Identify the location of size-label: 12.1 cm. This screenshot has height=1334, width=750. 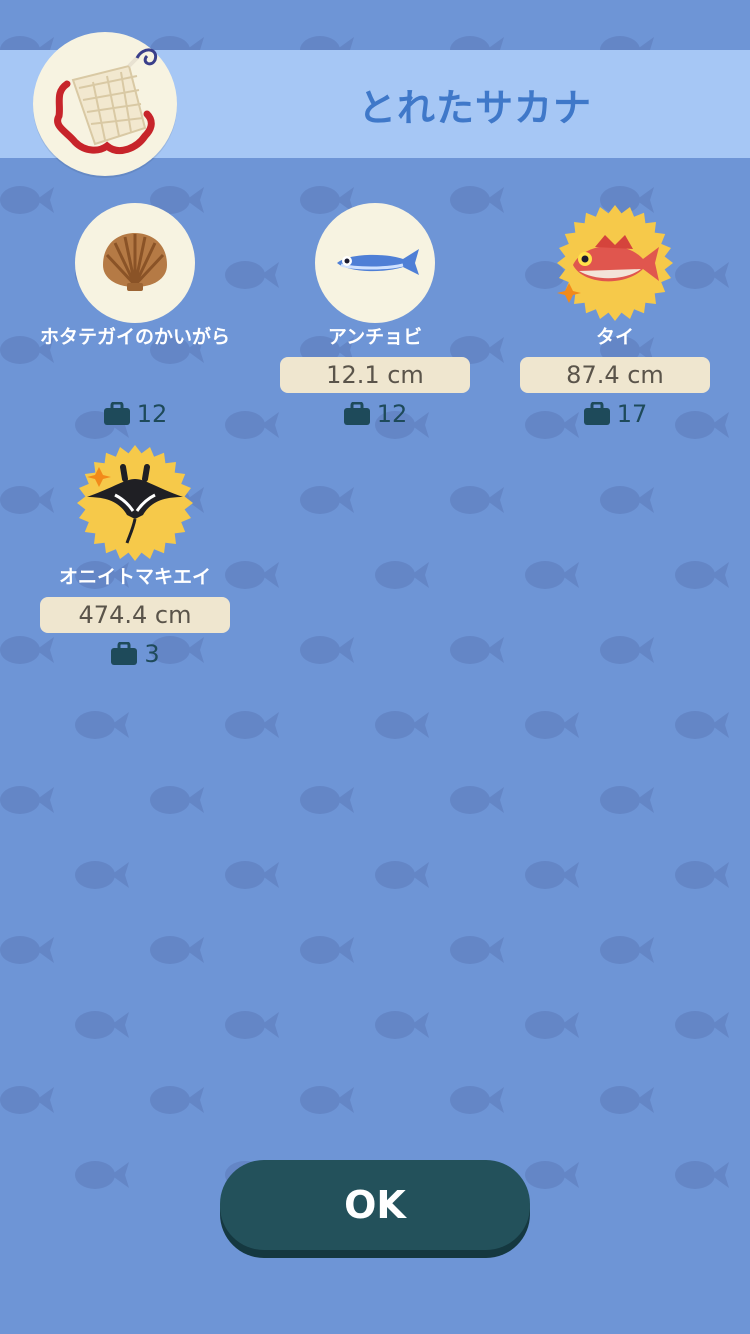
(375, 375).